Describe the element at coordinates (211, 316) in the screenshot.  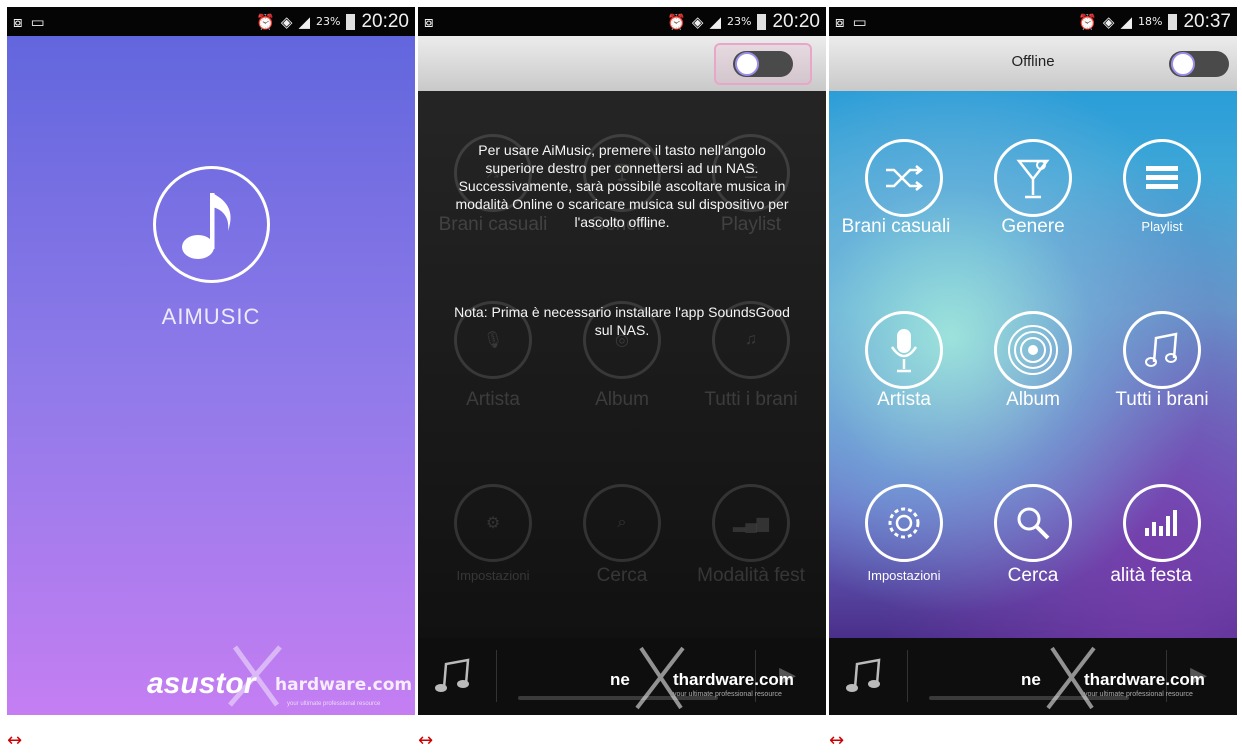
I see `app-title: AIMUSIC` at that location.